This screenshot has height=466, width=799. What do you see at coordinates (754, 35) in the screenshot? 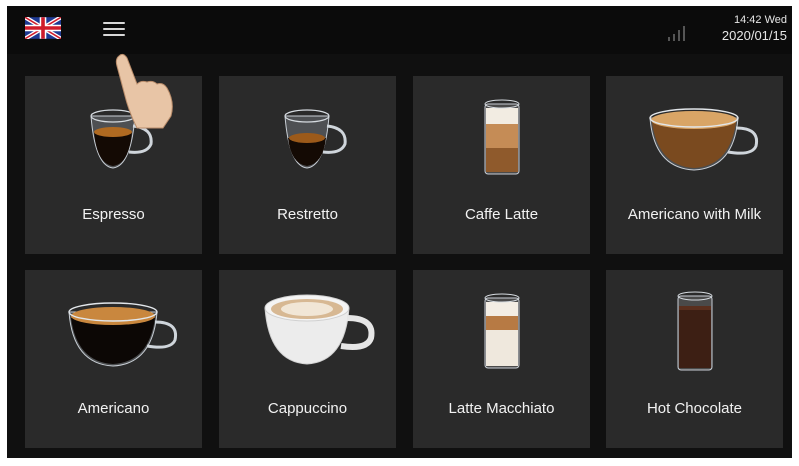
I see `clock-date: 2020/01/15` at bounding box center [754, 35].